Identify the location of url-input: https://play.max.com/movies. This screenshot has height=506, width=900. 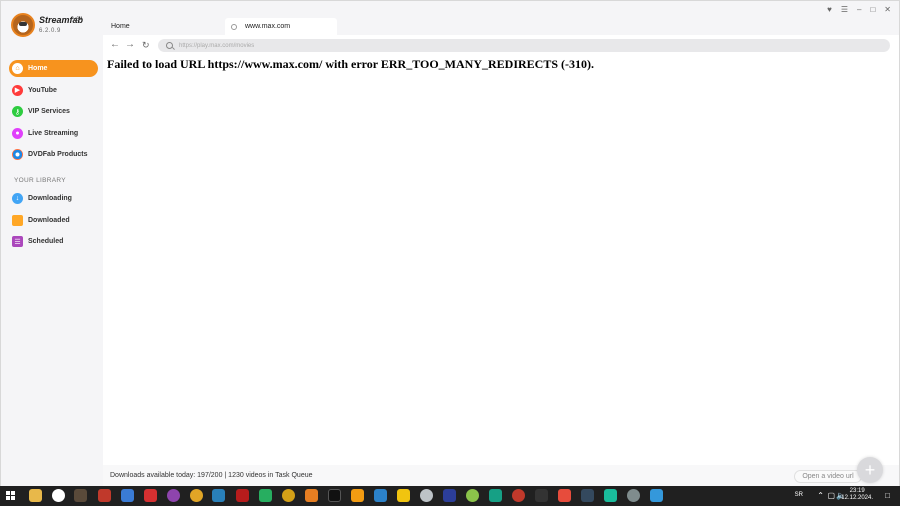
(524, 45).